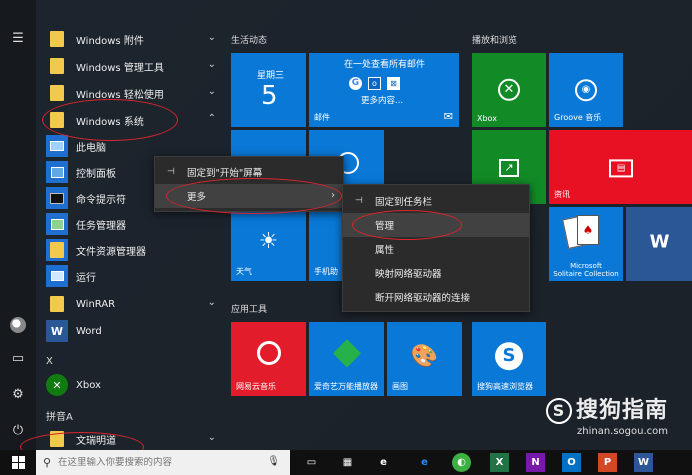 Image resolution: width=692 pixels, height=475 pixels. I want to click on section-letter-x: X, so click(49, 361).